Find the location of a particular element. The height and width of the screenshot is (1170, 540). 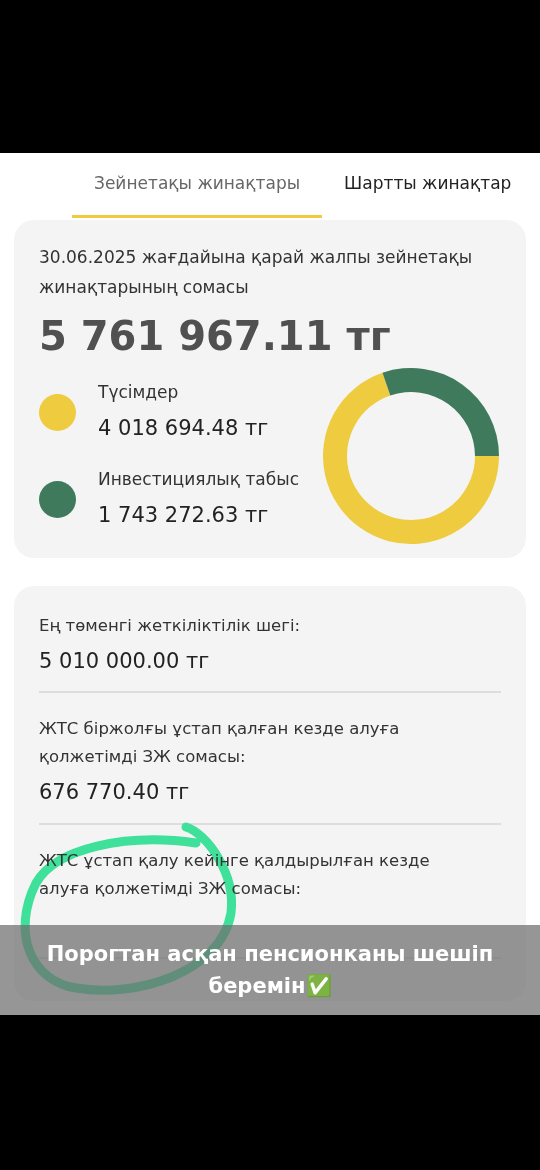

detail-label: ЖТС біржолғы ұстап қалған кезде алуға қолжетімді ЗЖ сомасы: is located at coordinates (220, 743).